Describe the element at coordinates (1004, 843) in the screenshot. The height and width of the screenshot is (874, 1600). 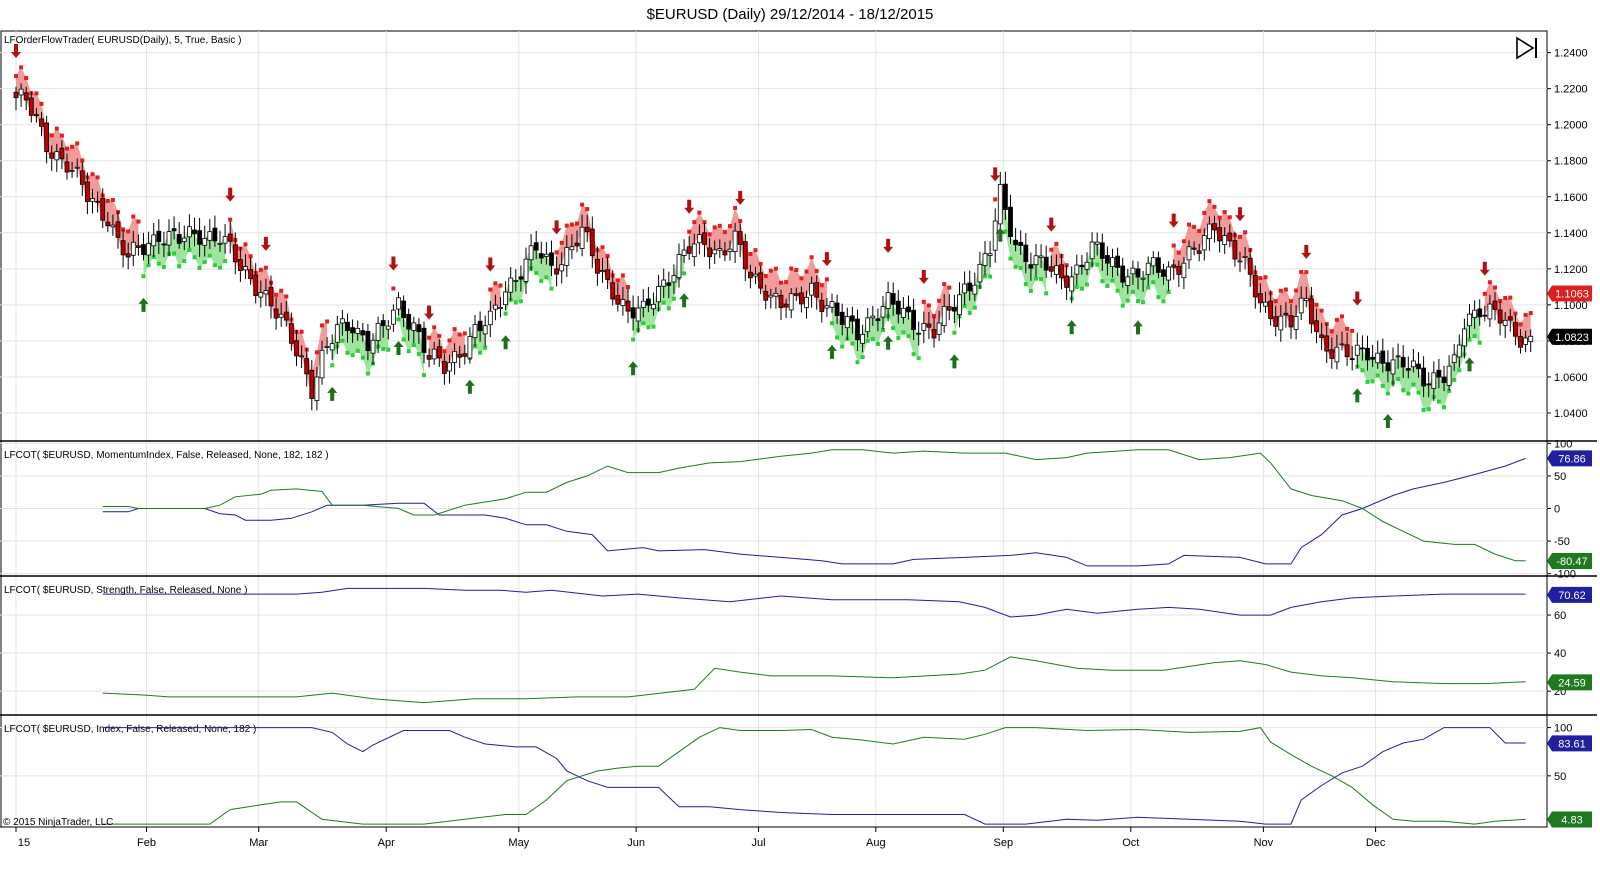
I see `x-tick-label: Sep` at that location.